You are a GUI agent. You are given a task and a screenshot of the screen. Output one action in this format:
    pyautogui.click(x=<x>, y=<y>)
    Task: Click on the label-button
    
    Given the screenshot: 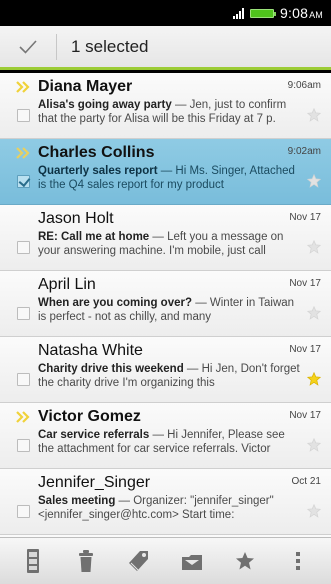 What is the action you would take?
    pyautogui.click(x=139, y=561)
    